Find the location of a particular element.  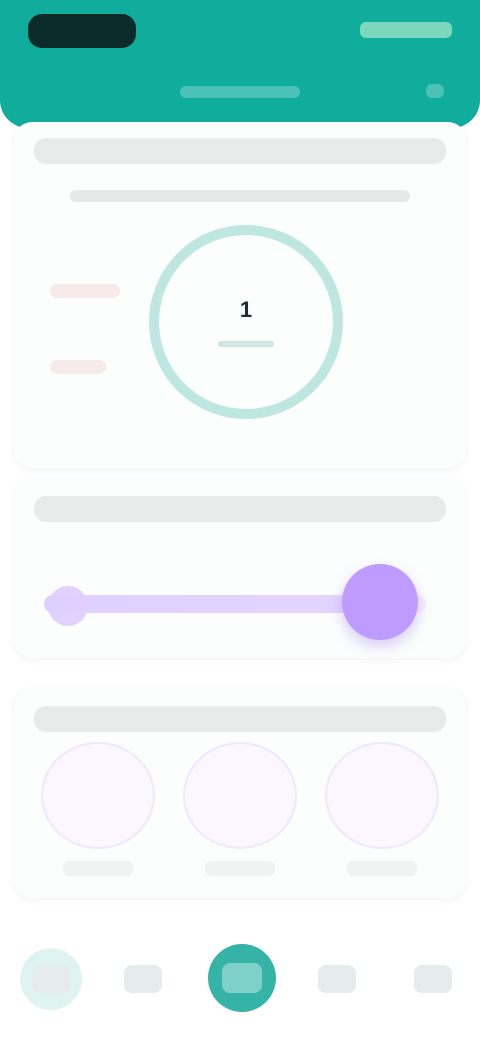

tile-3-icon is located at coordinates (382, 796).